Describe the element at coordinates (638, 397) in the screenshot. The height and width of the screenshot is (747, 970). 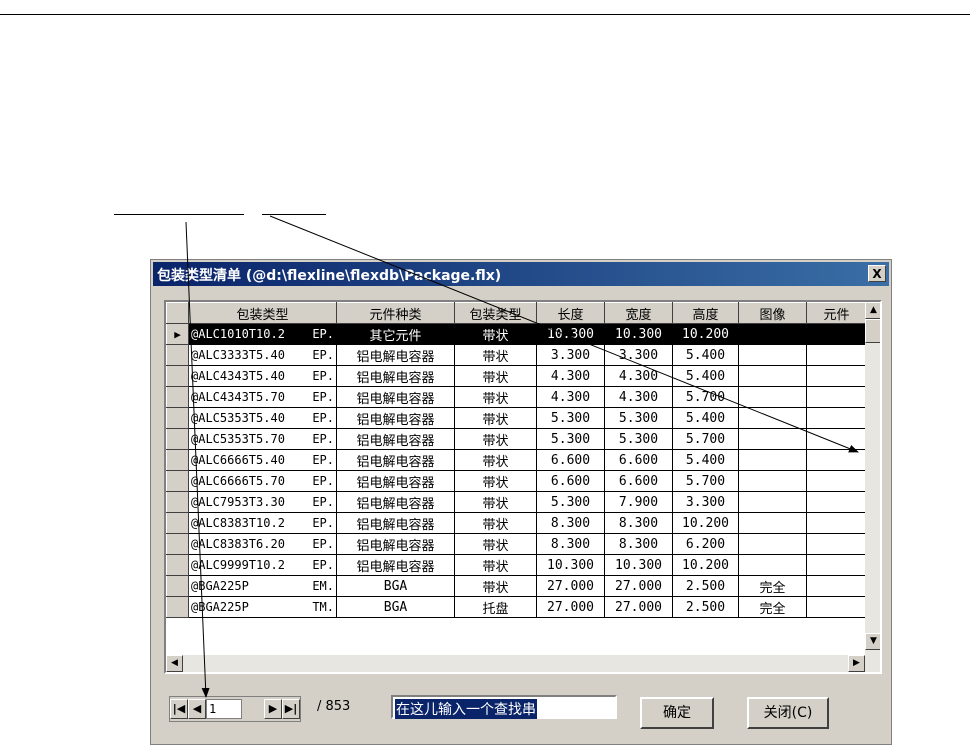
I see `width-cell: 4.300` at that location.